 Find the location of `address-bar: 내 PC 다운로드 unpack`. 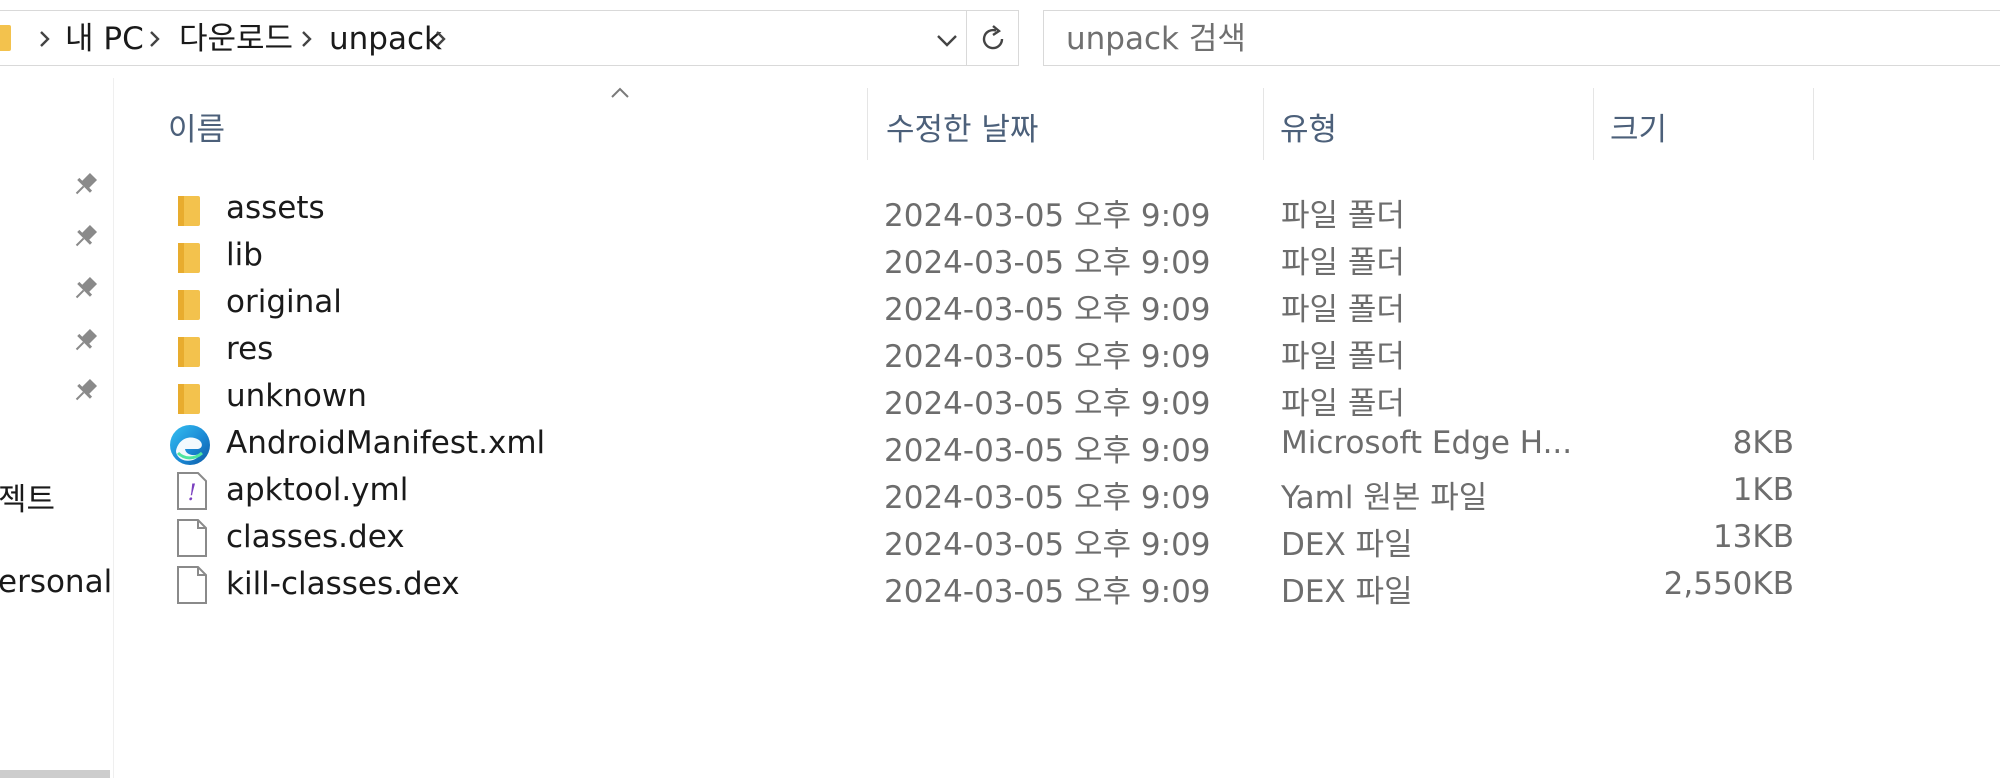

address-bar: 내 PC 다운로드 unpack is located at coordinates (483, 38).